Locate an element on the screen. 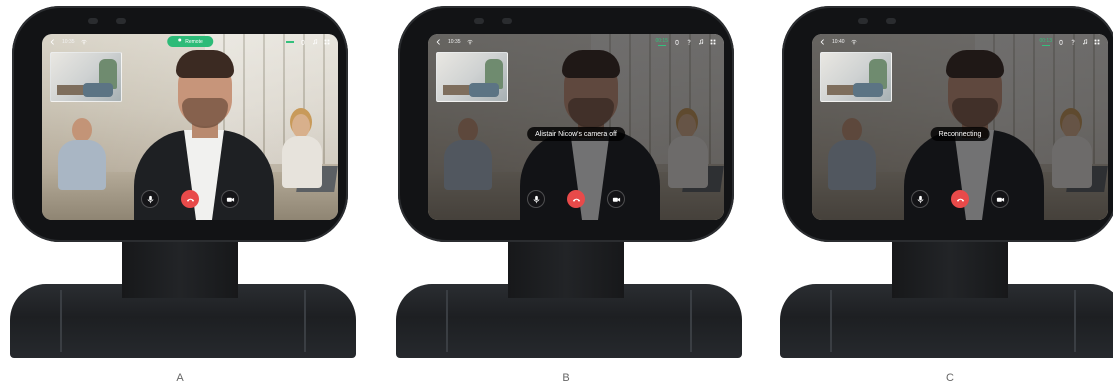 The width and height of the screenshot is (1113, 391). panel-caption: A is located at coordinates (180, 378).